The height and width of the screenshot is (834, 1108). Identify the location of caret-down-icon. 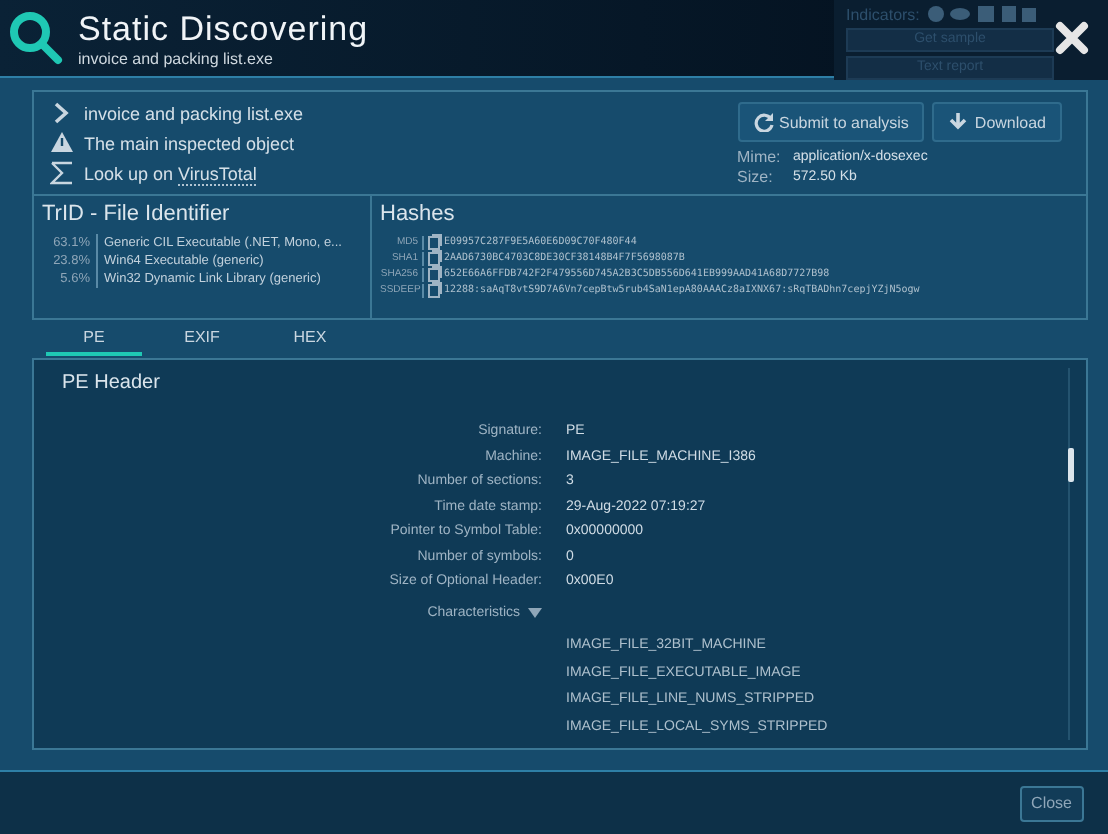
(535, 612).